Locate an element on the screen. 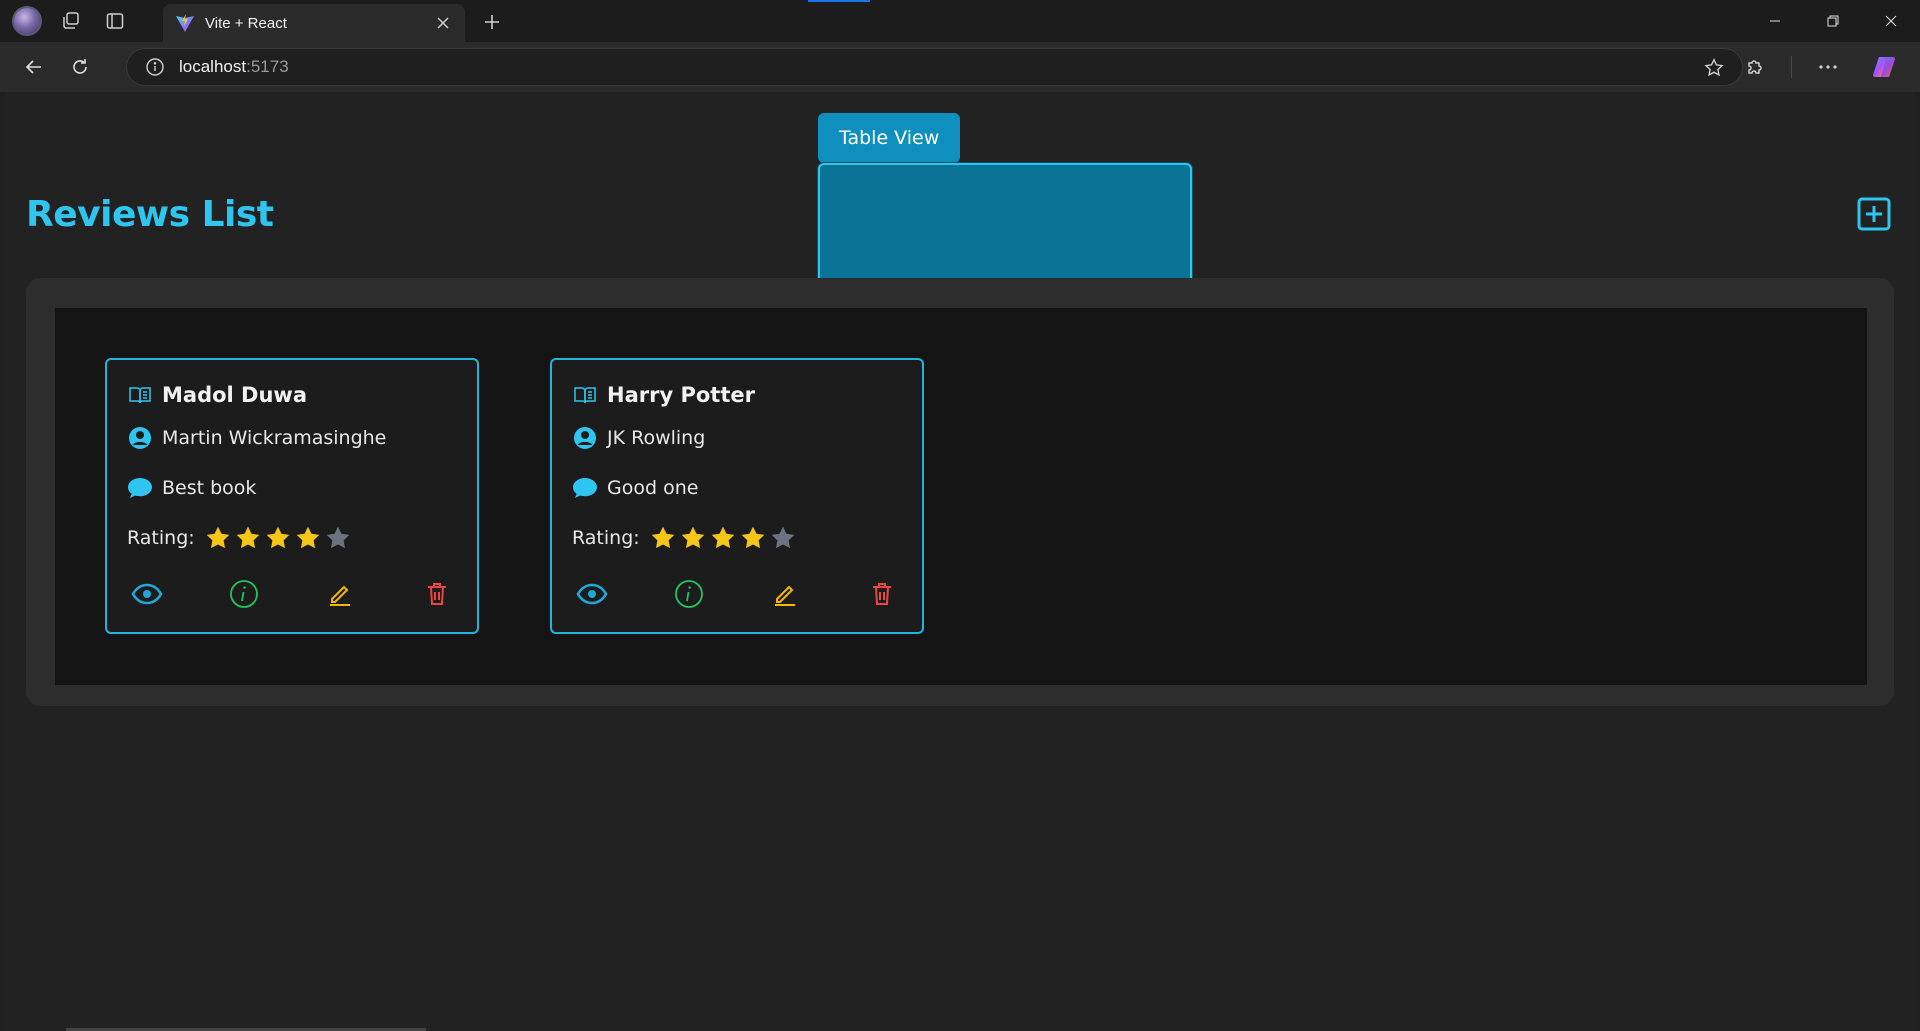 This screenshot has width=1920, height=1031. window-controls is located at coordinates (1833, 21).